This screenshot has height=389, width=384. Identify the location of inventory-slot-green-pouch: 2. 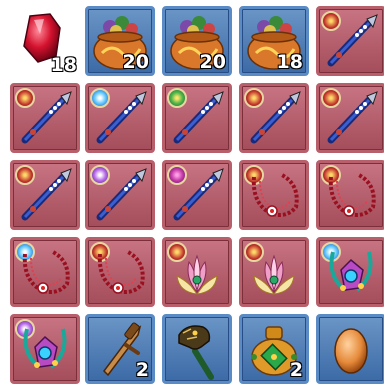
(274, 349).